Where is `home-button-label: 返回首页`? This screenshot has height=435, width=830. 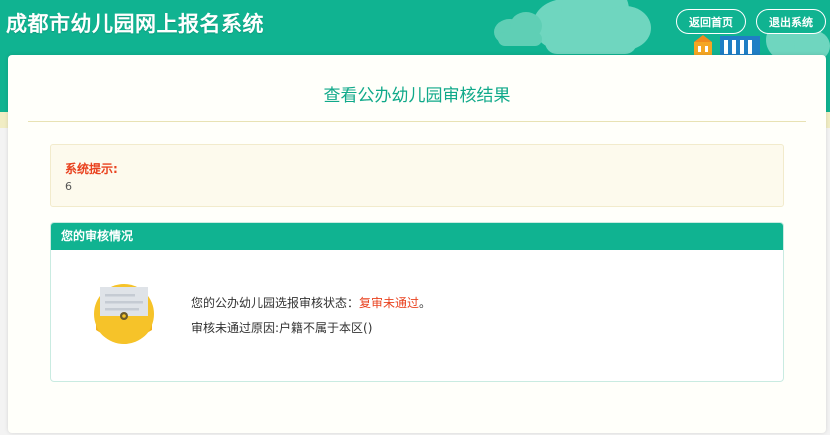 home-button-label: 返回首页 is located at coordinates (711, 22).